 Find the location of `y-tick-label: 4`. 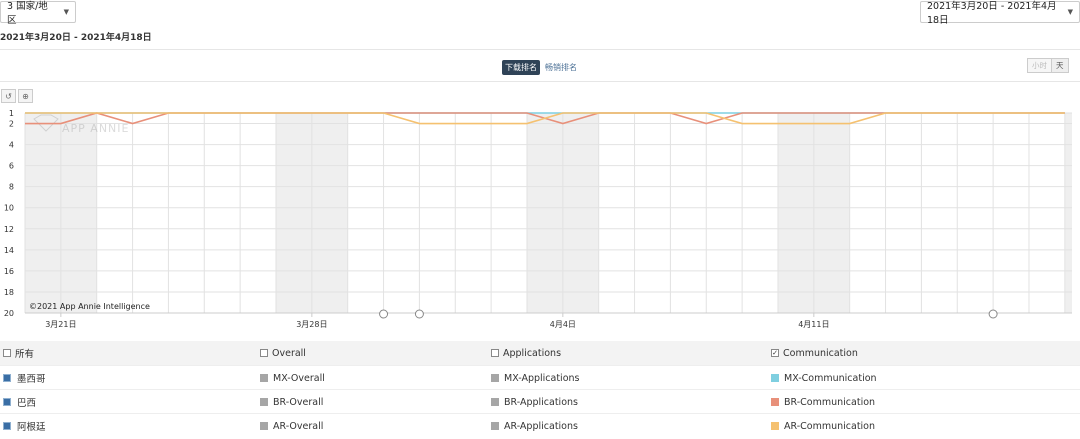

y-tick-label: 4 is located at coordinates (11, 145).